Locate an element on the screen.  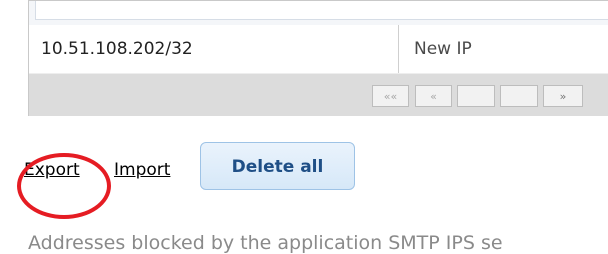
table-header-inner is located at coordinates (321, 10).